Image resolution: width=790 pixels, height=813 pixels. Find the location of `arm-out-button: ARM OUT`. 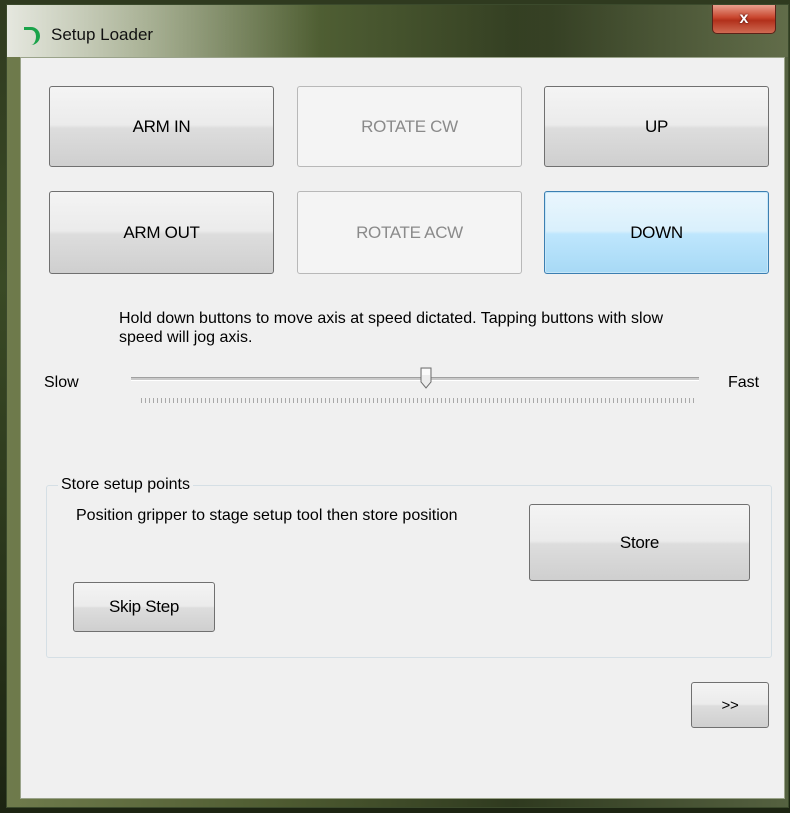

arm-out-button: ARM OUT is located at coordinates (161, 232).